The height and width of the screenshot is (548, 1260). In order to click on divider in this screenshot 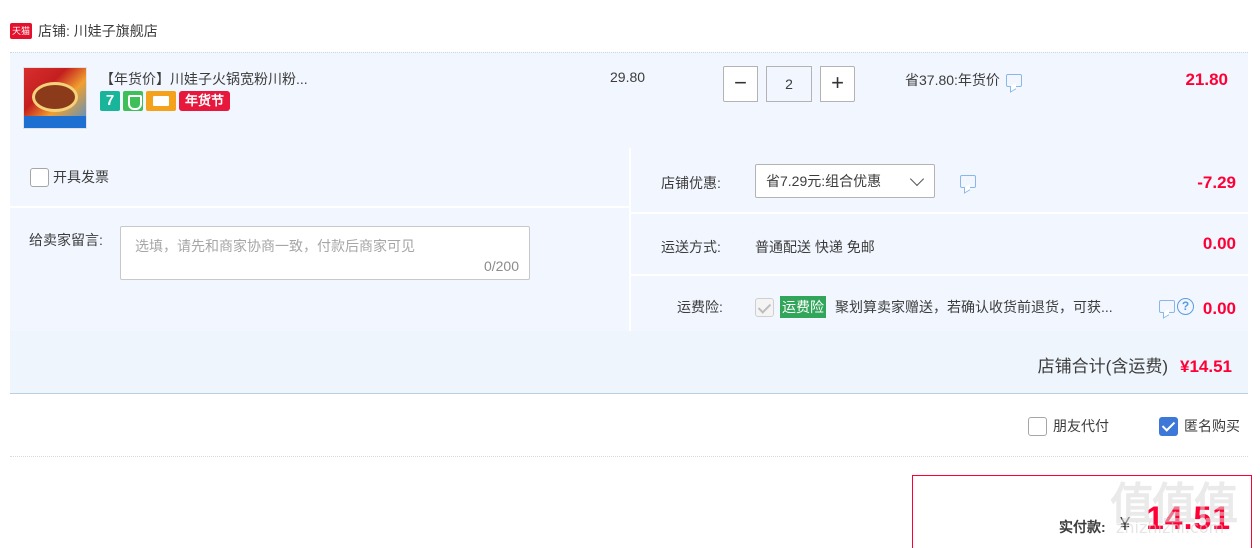, I will do `click(629, 456)`.